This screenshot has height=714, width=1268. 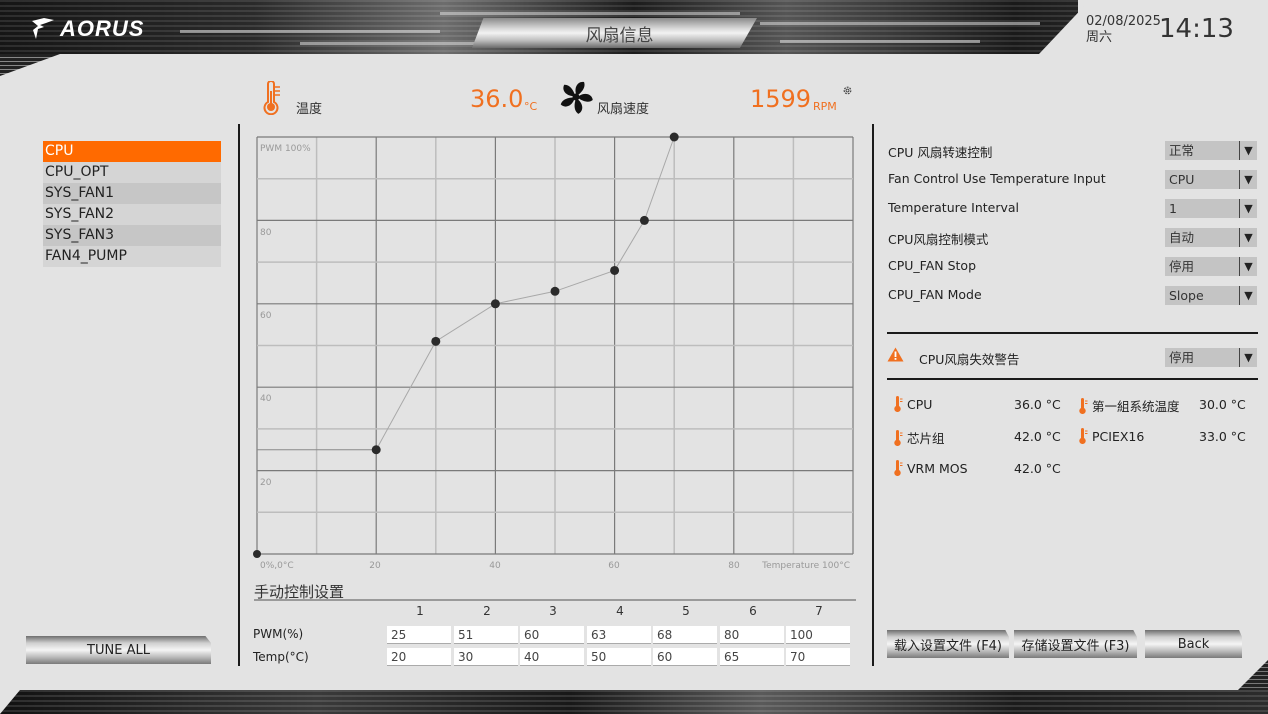 I want to click on sensor-system1: 第一組系统温度, so click(x=1129, y=405).